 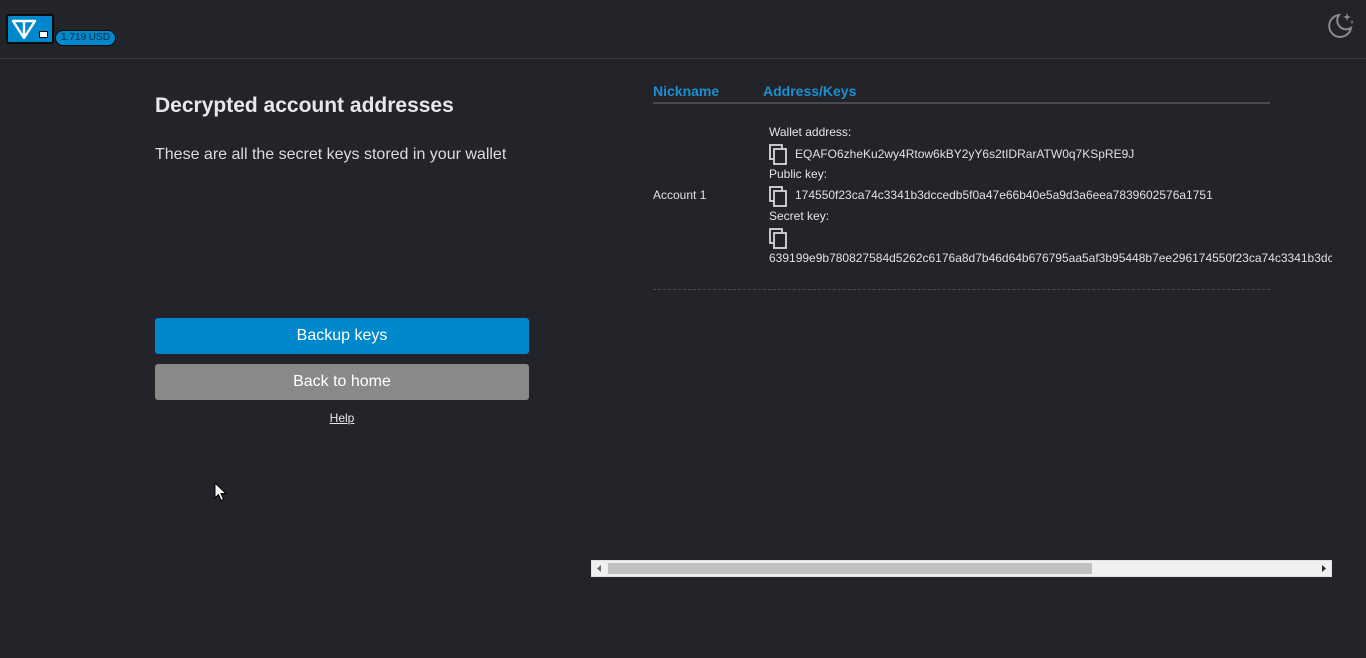 What do you see at coordinates (1323, 568) in the screenshot?
I see `scroll-right-arrow-icon` at bounding box center [1323, 568].